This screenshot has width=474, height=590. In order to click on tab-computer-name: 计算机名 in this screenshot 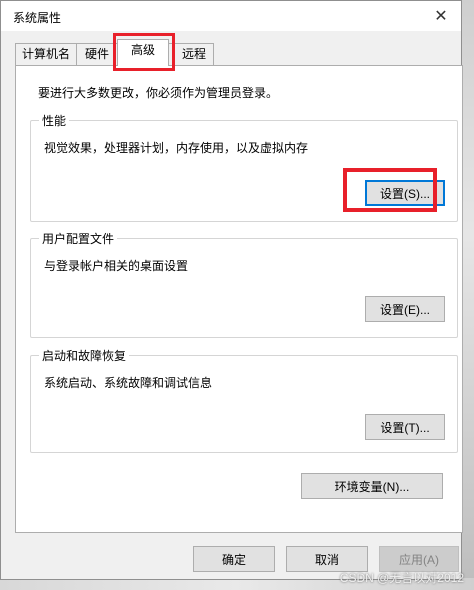, I will do `click(46, 54)`.